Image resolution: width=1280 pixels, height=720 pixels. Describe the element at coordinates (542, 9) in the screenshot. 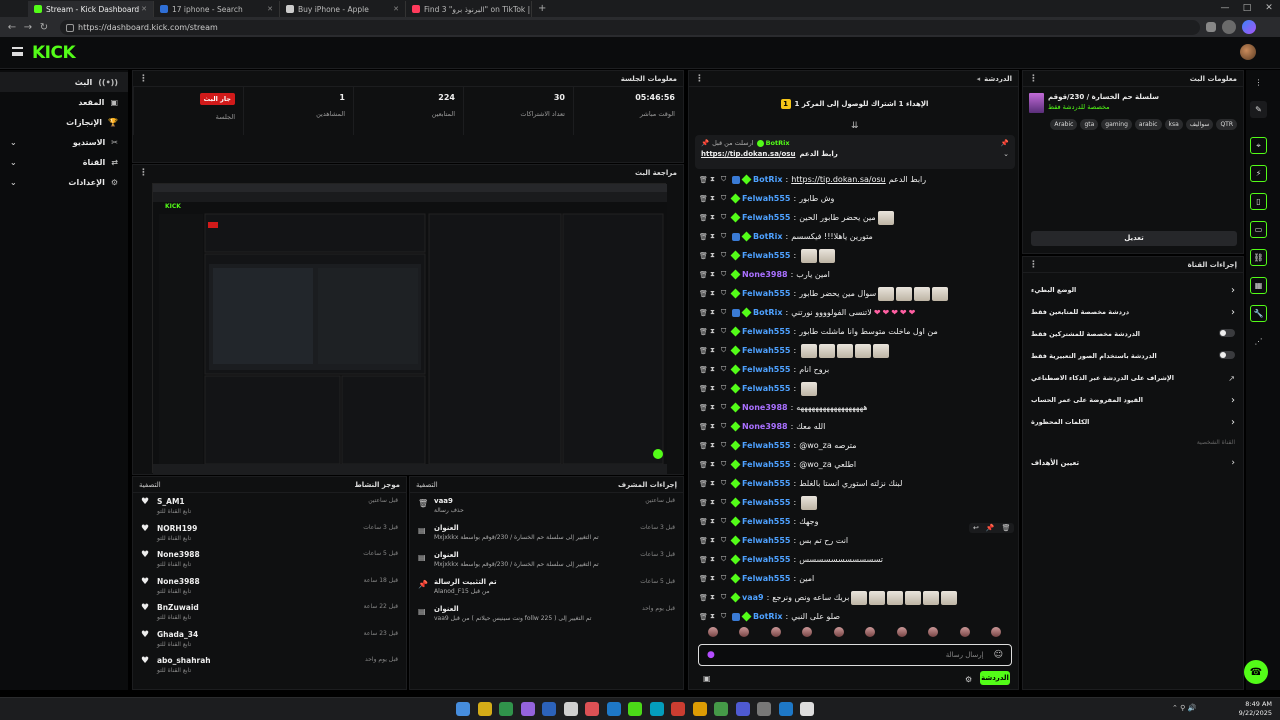

I see `new-tab-button: +` at that location.